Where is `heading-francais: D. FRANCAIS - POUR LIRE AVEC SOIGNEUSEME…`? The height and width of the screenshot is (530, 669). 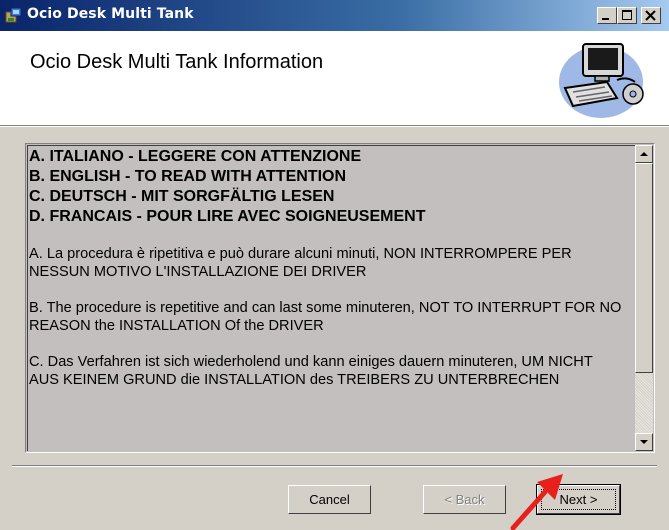
heading-francais: D. FRANCAIS - POUR LIRE AVEC SOIGNEUSEME… is located at coordinates (227, 216).